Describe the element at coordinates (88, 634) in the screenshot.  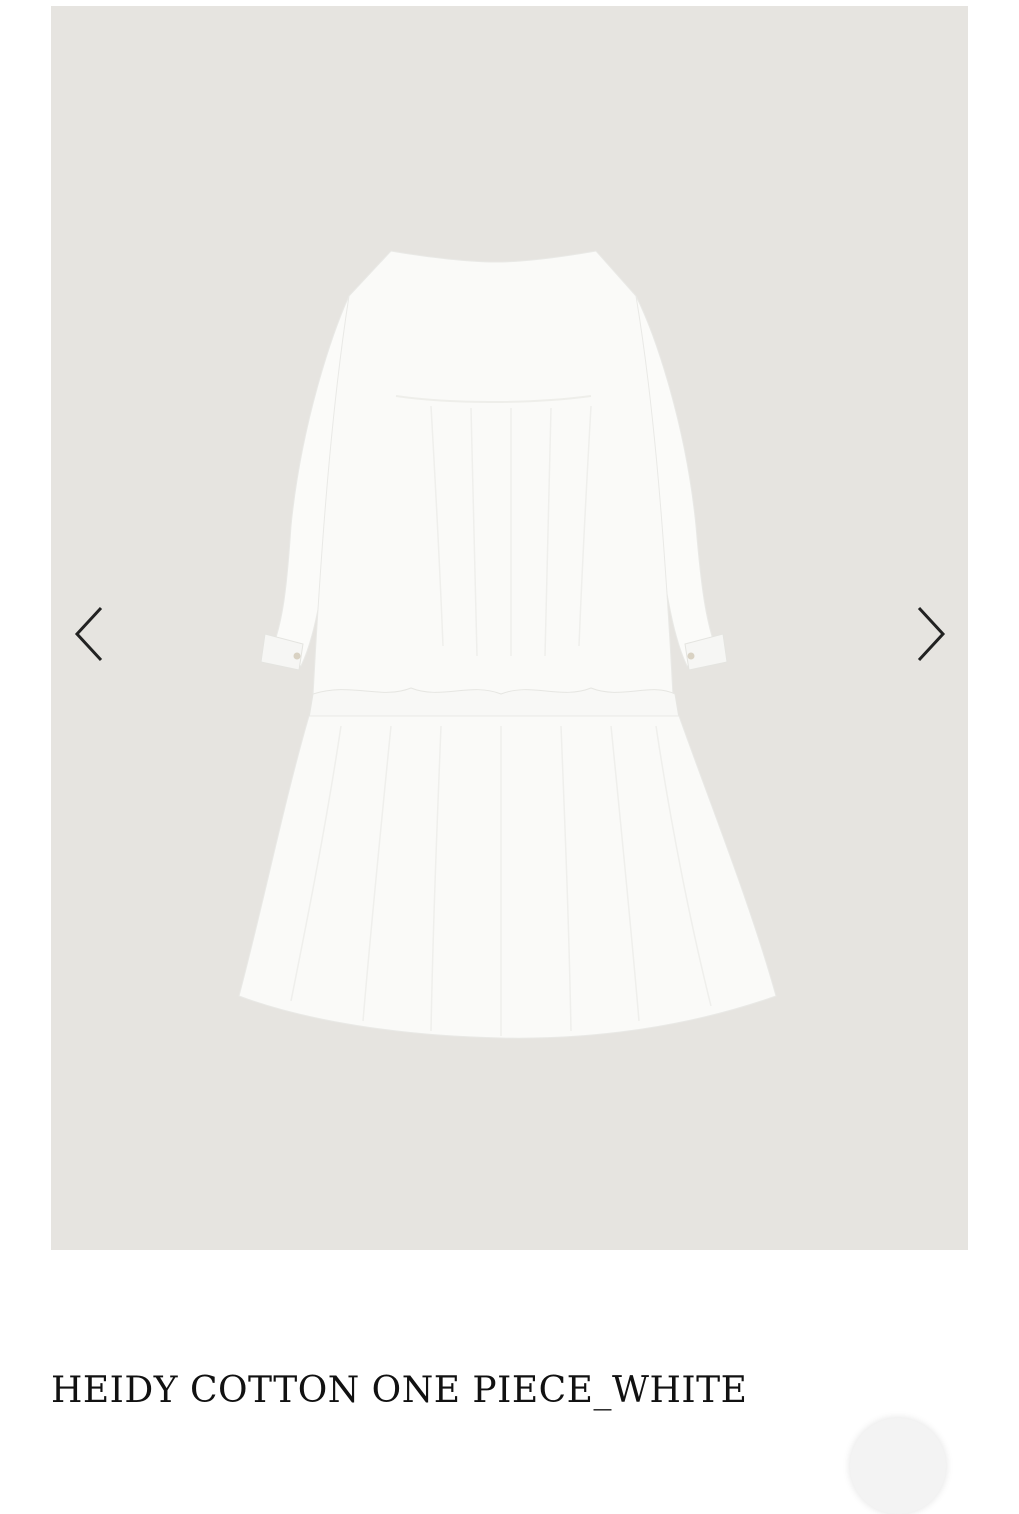
I see `chevron-left-icon` at that location.